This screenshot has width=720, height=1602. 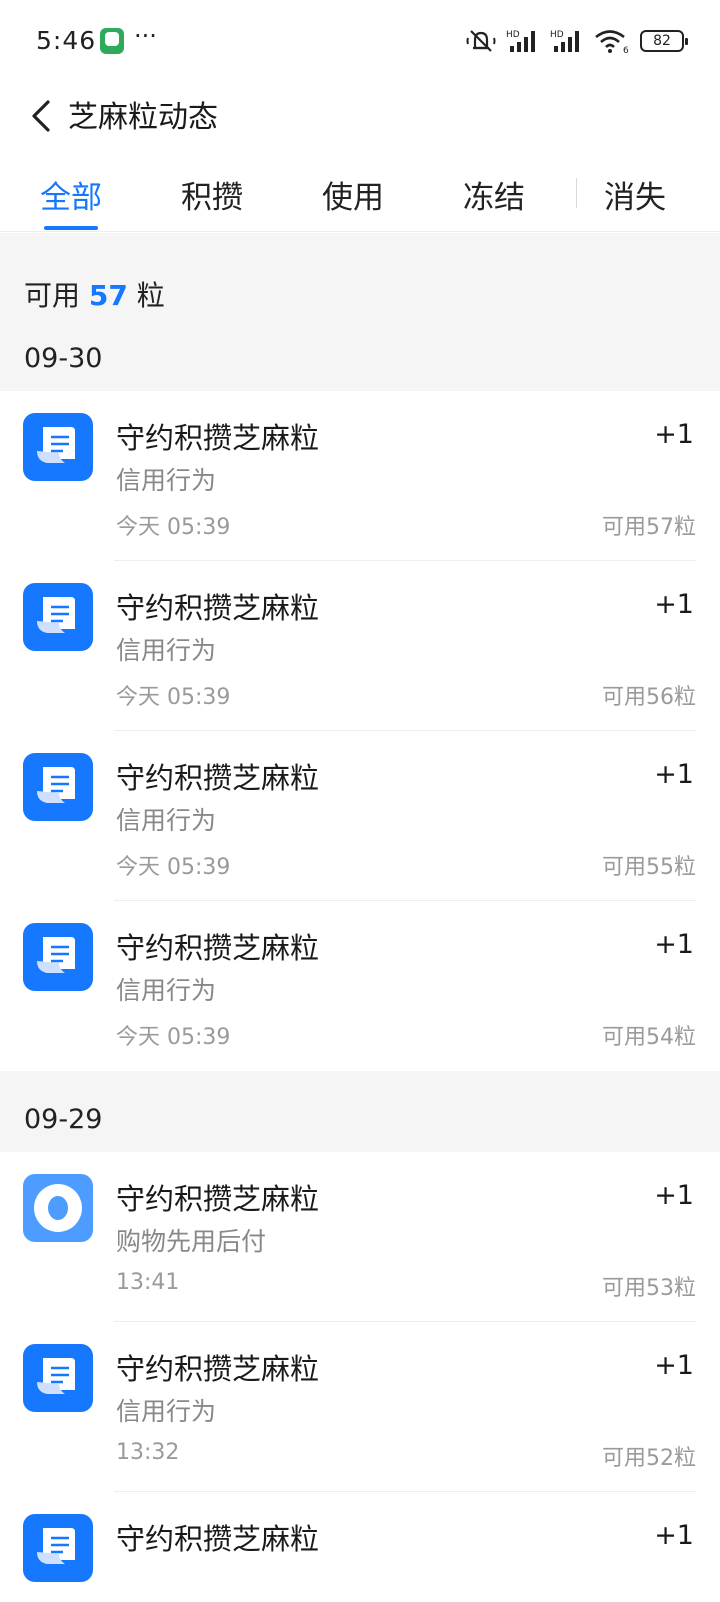 I want to click on wifi-icon: 6, so click(x=612, y=42).